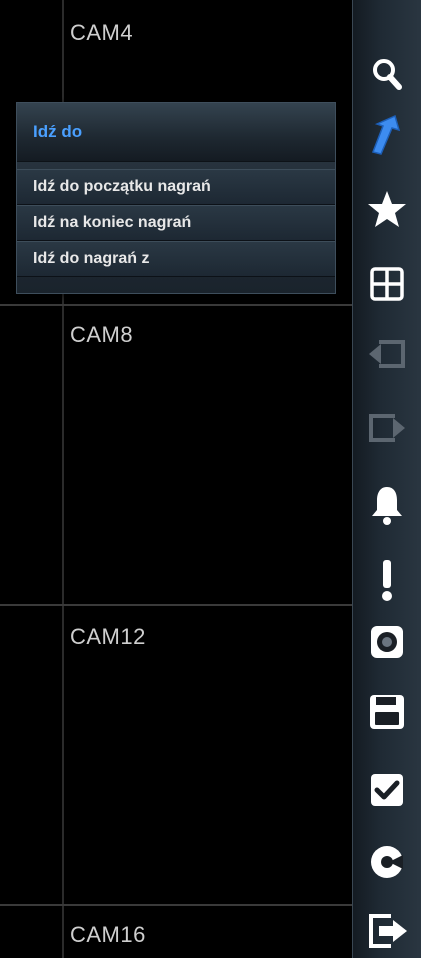 The width and height of the screenshot is (421, 958). What do you see at coordinates (102, 32) in the screenshot?
I see `camera-label-cam4: CAM4` at bounding box center [102, 32].